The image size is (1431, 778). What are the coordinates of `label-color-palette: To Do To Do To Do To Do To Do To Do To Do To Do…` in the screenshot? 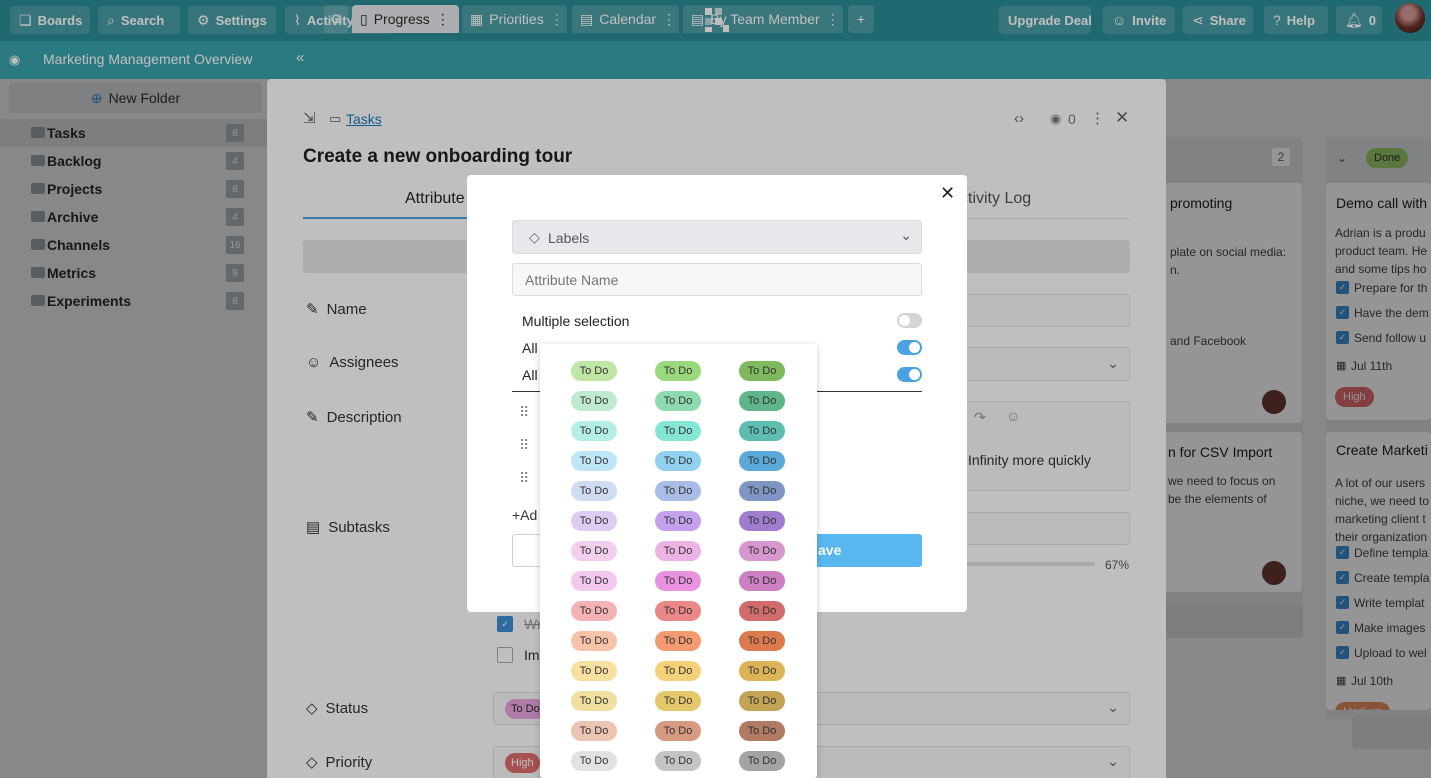 It's located at (678, 561).